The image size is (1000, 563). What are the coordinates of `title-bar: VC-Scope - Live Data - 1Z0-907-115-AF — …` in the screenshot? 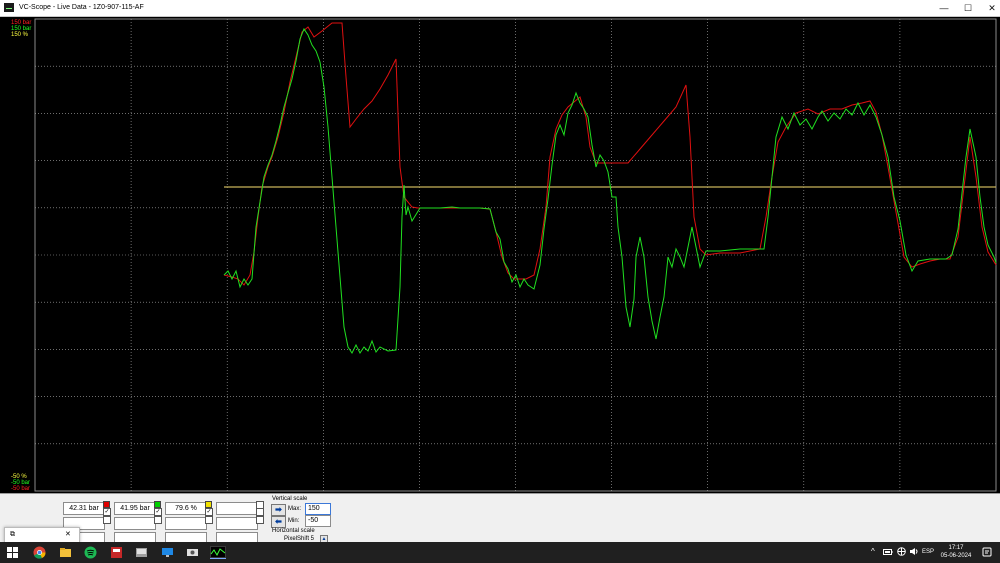 It's located at (500, 8).